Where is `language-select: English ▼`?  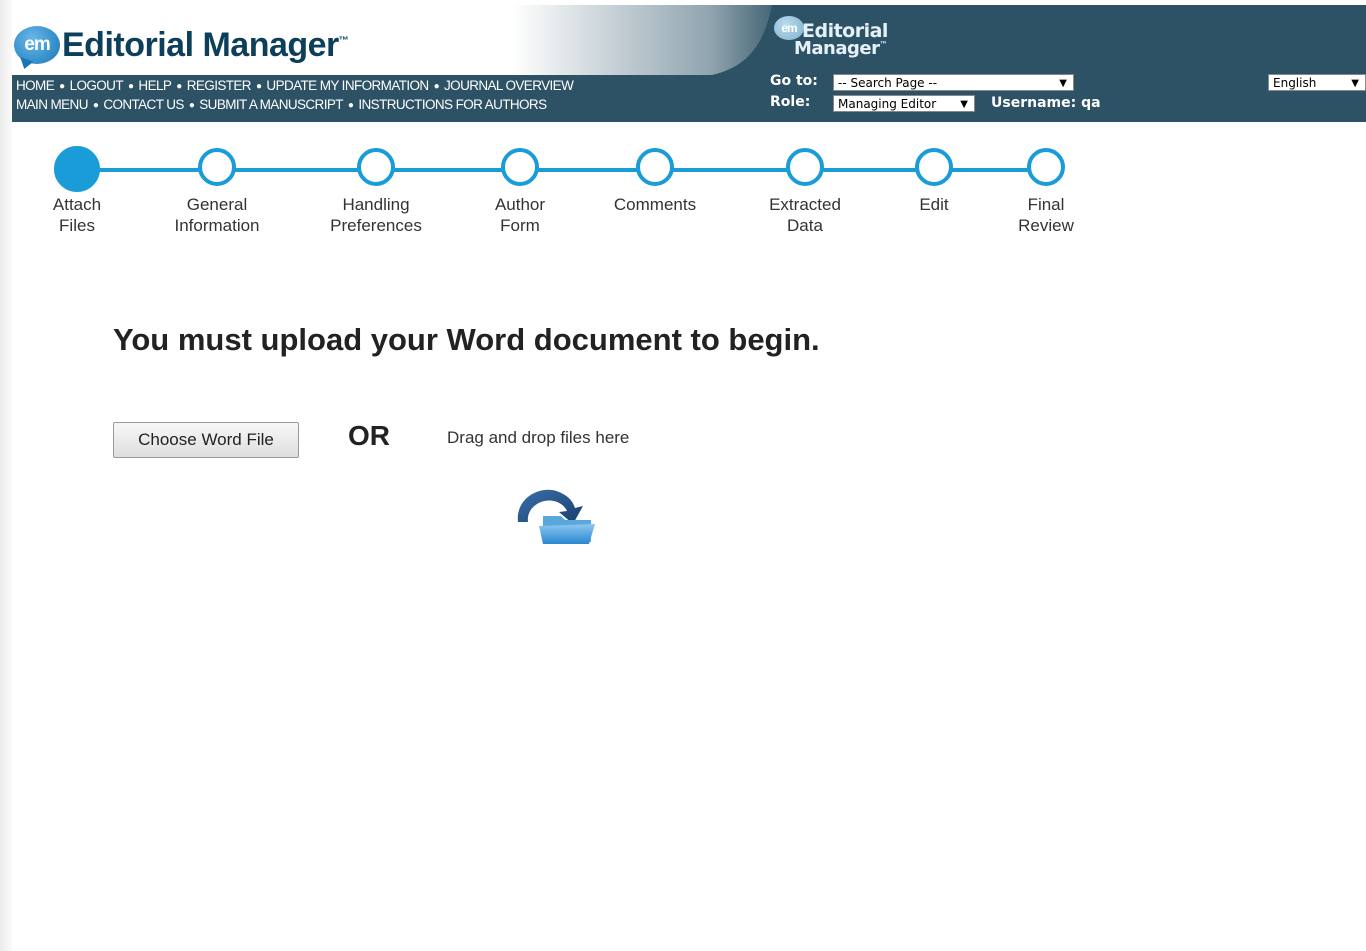
language-select: English ▼ is located at coordinates (1317, 82).